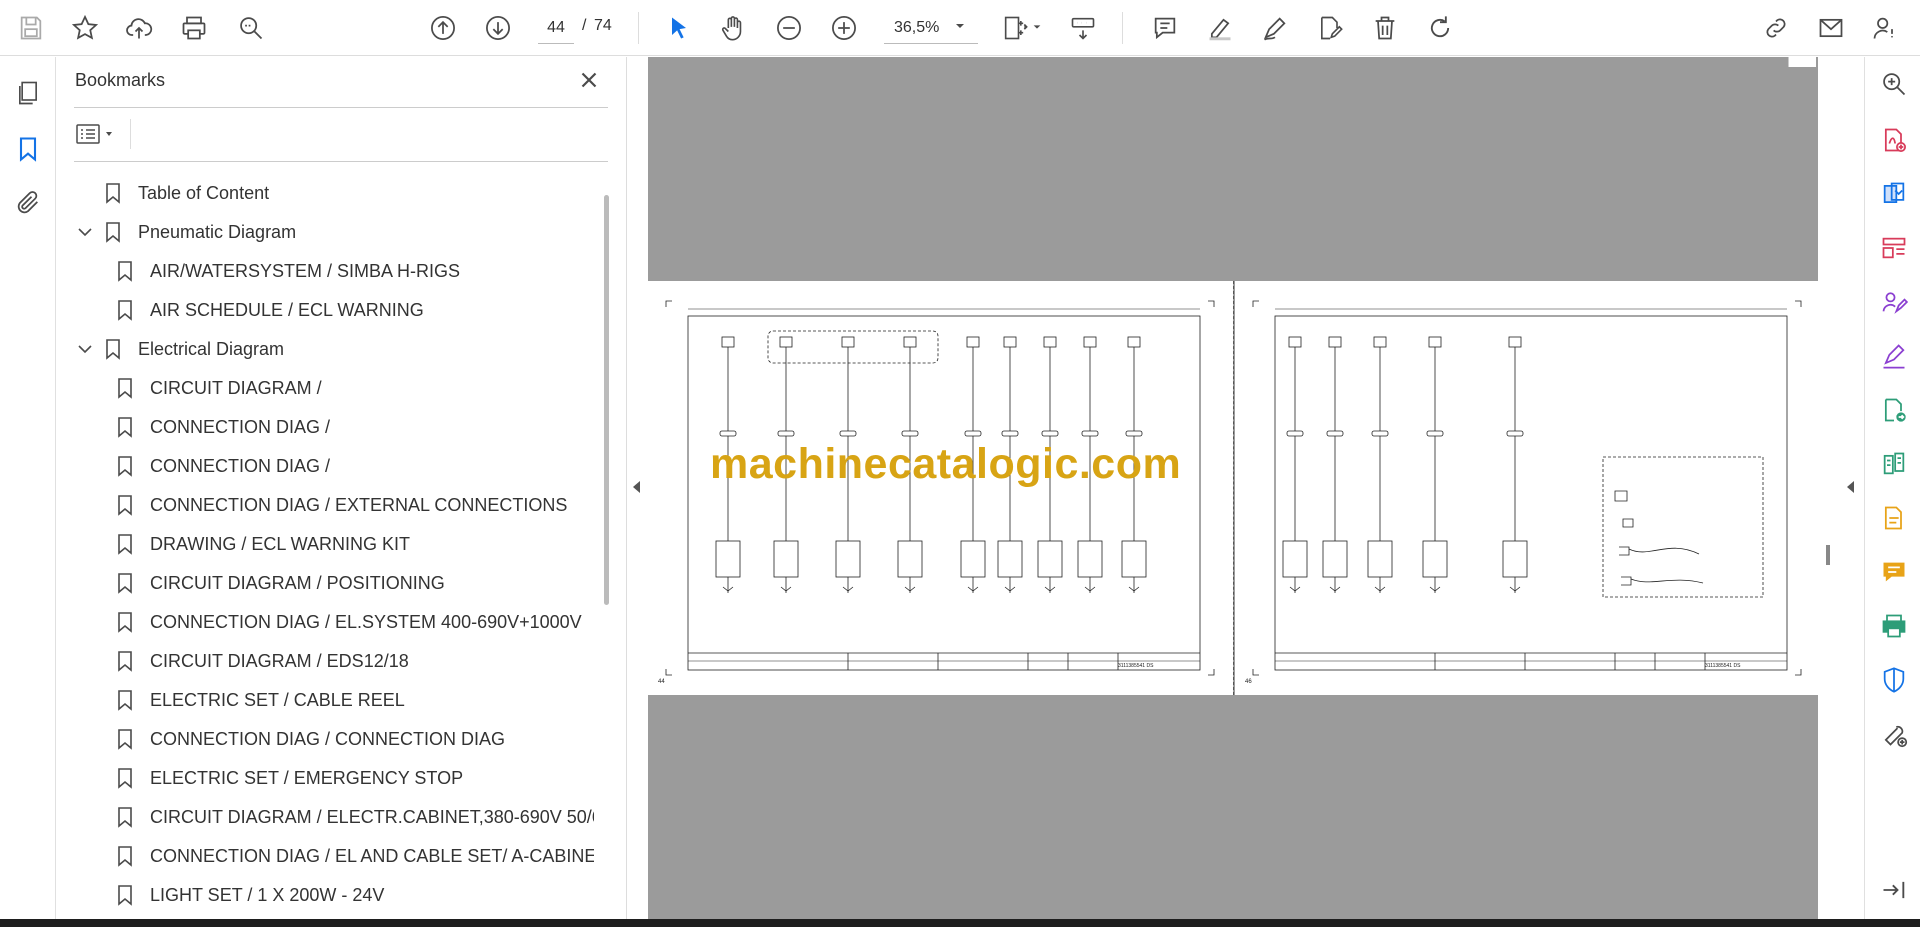 This screenshot has width=1920, height=927. What do you see at coordinates (1894, 84) in the screenshot?
I see `zoom-tool-icon` at bounding box center [1894, 84].